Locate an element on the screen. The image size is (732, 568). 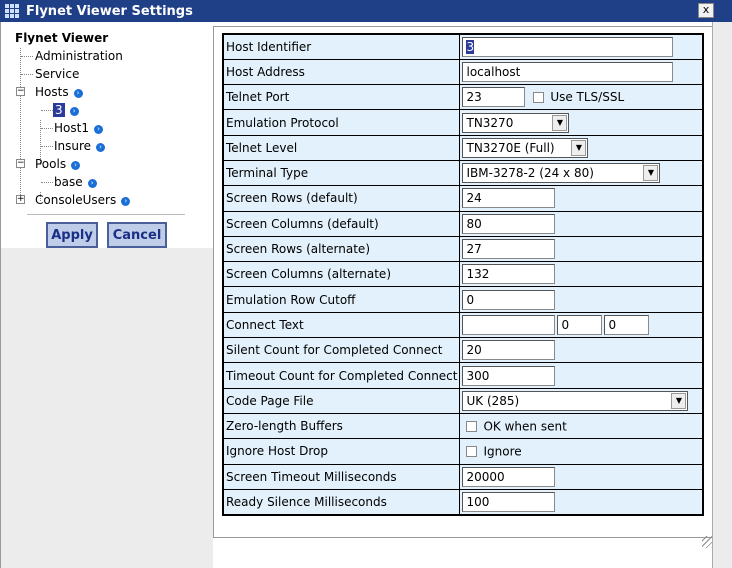
table-row: Telnet Level TN3270E (Full) ▼ is located at coordinates (463, 147).